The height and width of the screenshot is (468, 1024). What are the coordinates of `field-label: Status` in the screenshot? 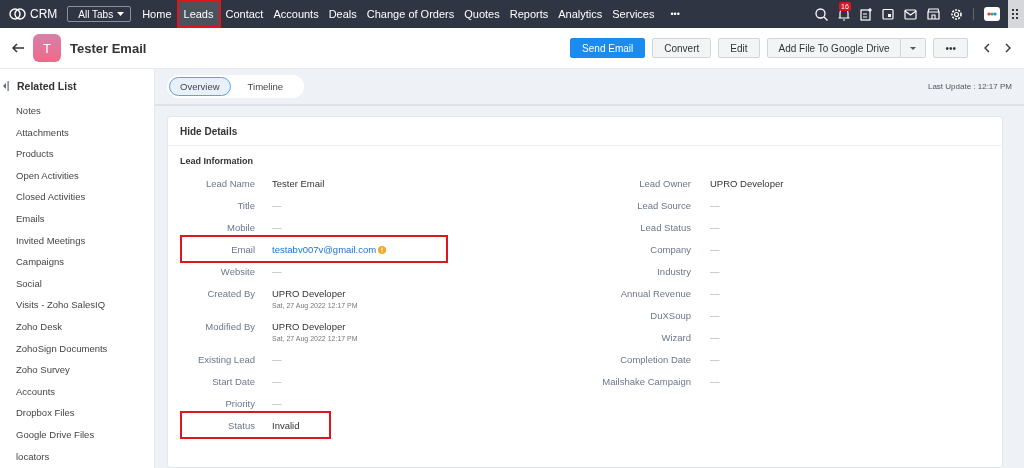 It's located at (241, 425).